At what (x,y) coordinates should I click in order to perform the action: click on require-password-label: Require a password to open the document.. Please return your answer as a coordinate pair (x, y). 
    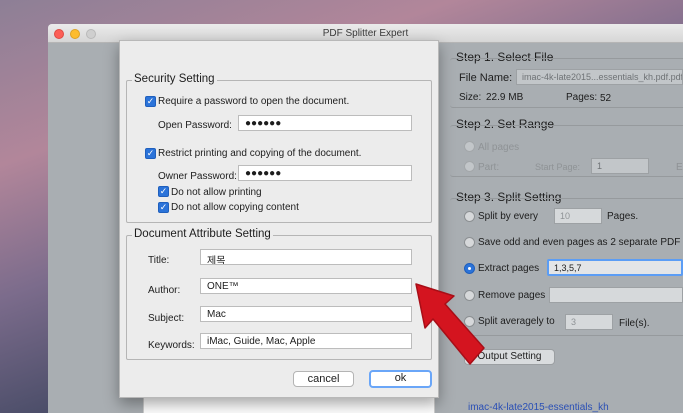
    Looking at the image, I should click on (254, 101).